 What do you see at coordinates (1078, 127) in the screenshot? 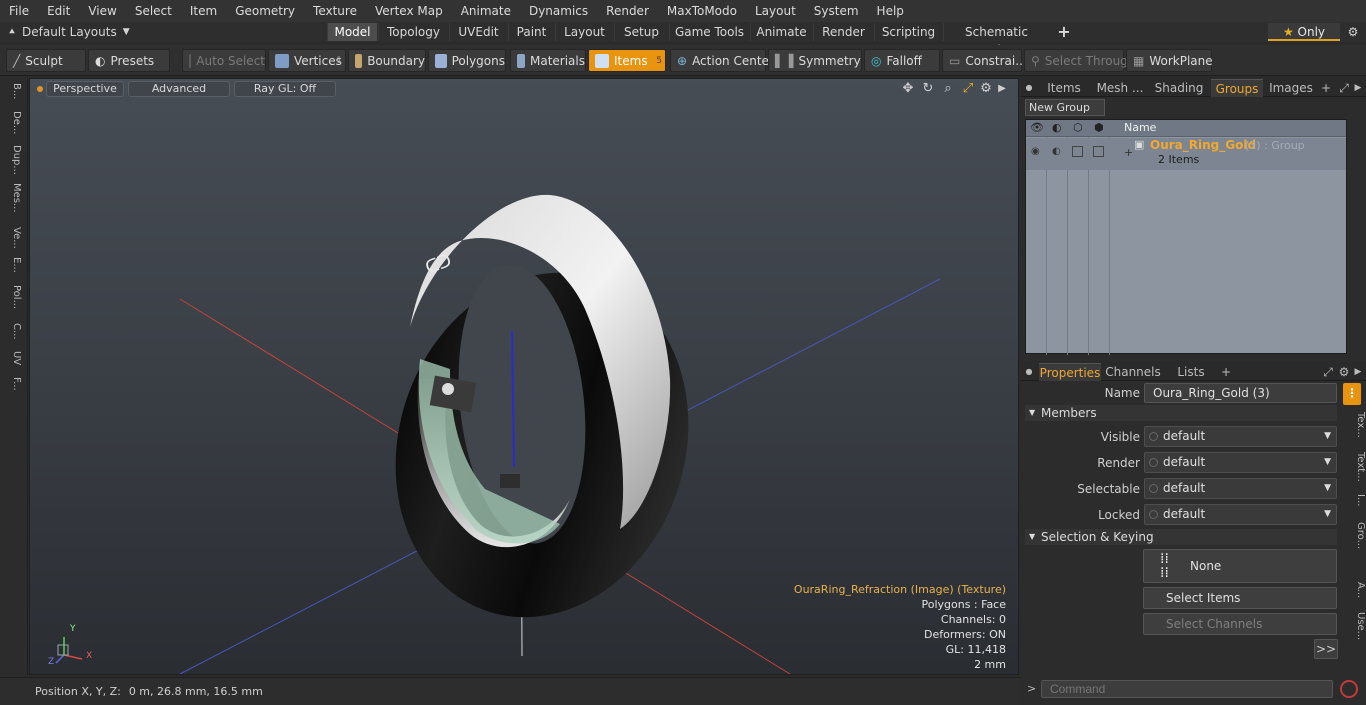
I see `lock-toggle-icon: ⬡` at bounding box center [1078, 127].